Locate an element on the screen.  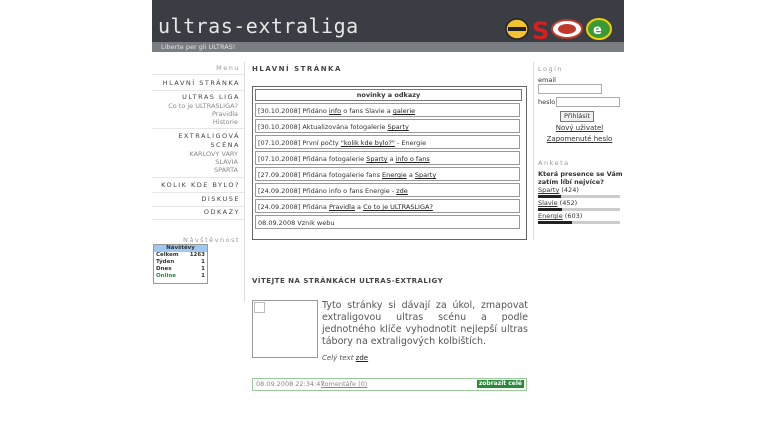
news-link: zde is located at coordinates (402, 191).